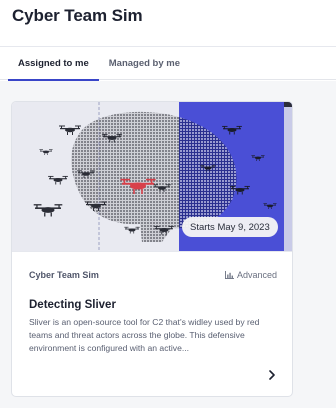  What do you see at coordinates (77, 15) in the screenshot?
I see `page-title: Cyber Team Sim` at bounding box center [77, 15].